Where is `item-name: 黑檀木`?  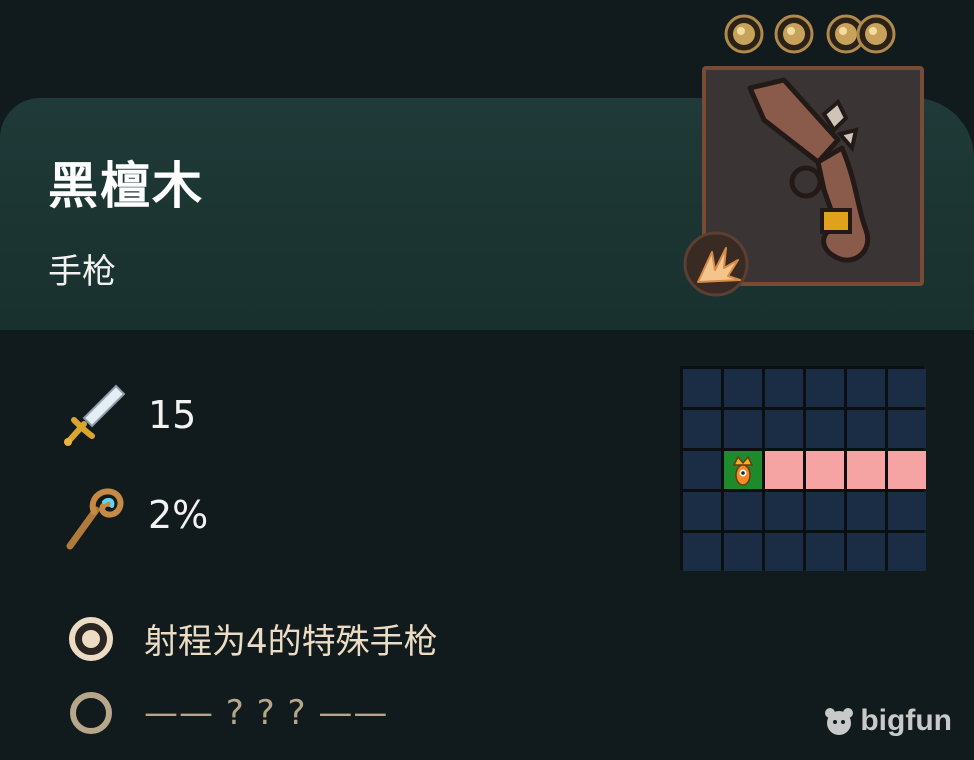 item-name: 黑檀木 is located at coordinates (126, 186).